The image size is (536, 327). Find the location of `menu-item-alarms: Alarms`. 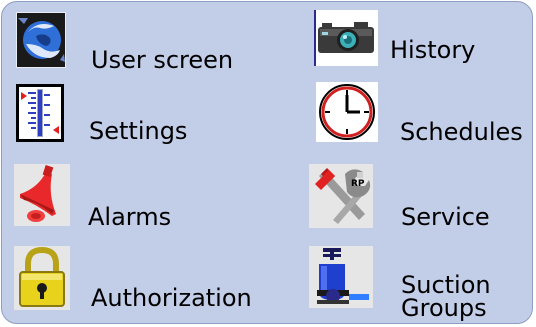

menu-item-alarms: Alarms is located at coordinates (137, 199).